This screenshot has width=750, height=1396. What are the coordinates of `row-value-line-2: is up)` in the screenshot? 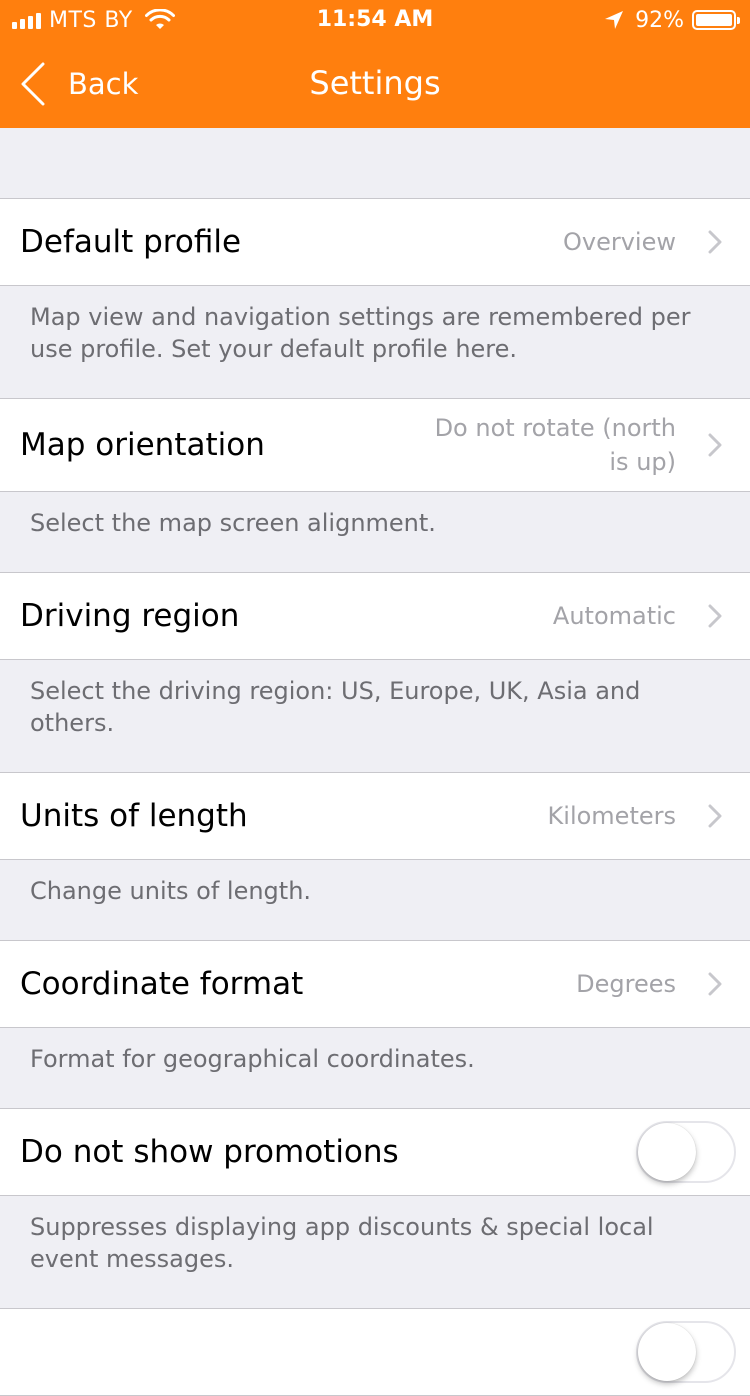 It's located at (642, 462).